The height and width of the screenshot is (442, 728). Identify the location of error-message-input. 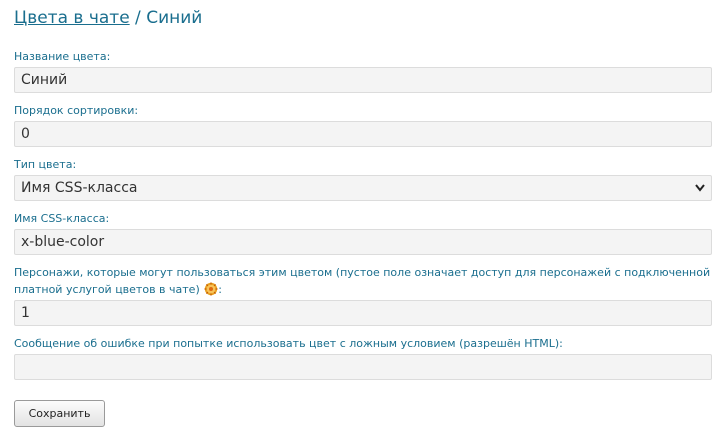
(363, 367).